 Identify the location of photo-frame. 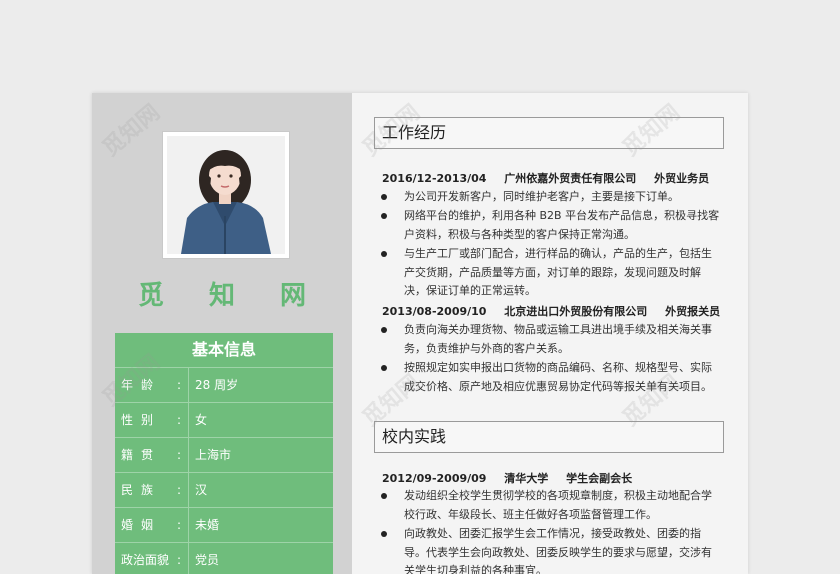
(226, 195).